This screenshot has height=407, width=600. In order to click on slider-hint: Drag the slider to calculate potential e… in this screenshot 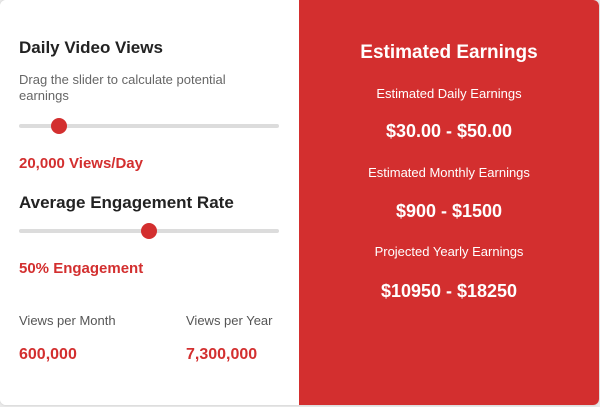, I will do `click(122, 87)`.